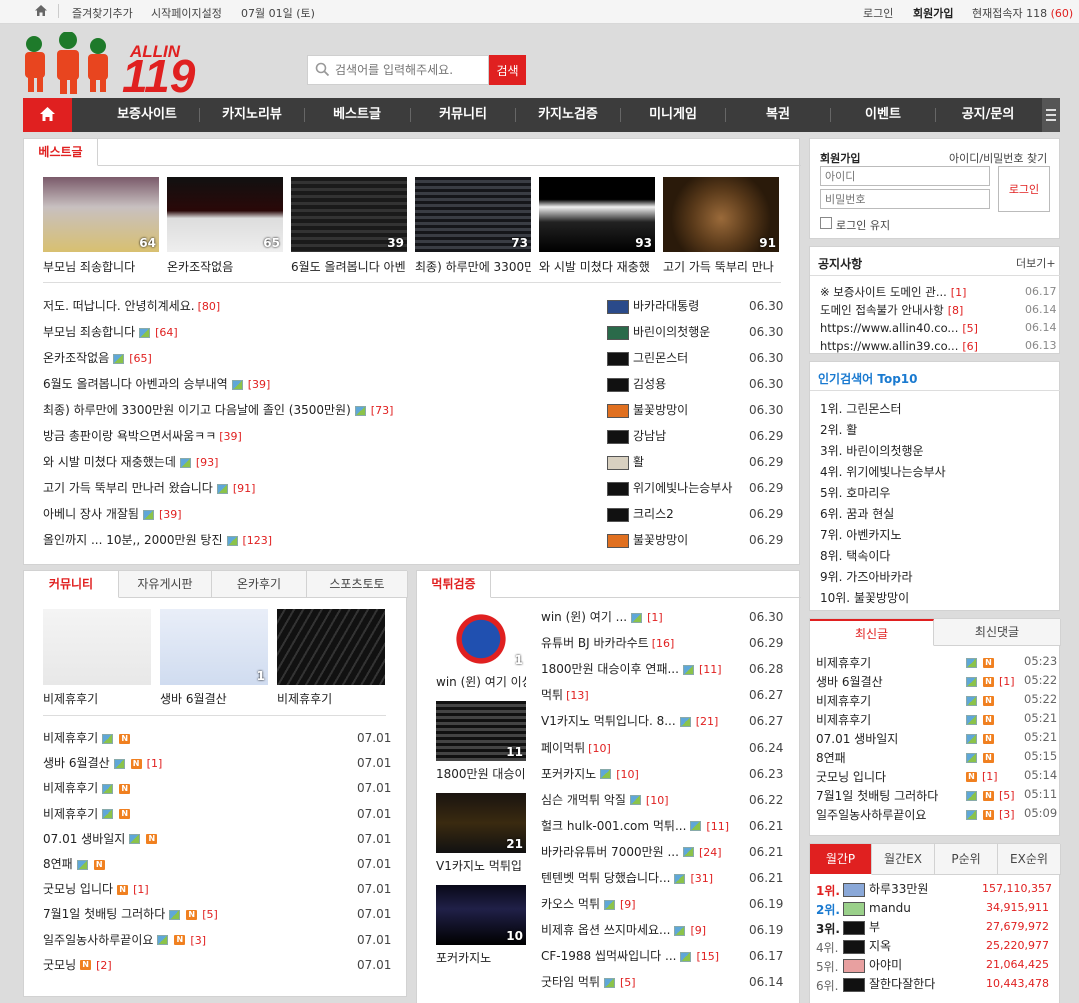 The width and height of the screenshot is (1079, 1003). Describe the element at coordinates (669, 488) in the screenshot. I see `post-author: 위기에빛나는승부사` at that location.